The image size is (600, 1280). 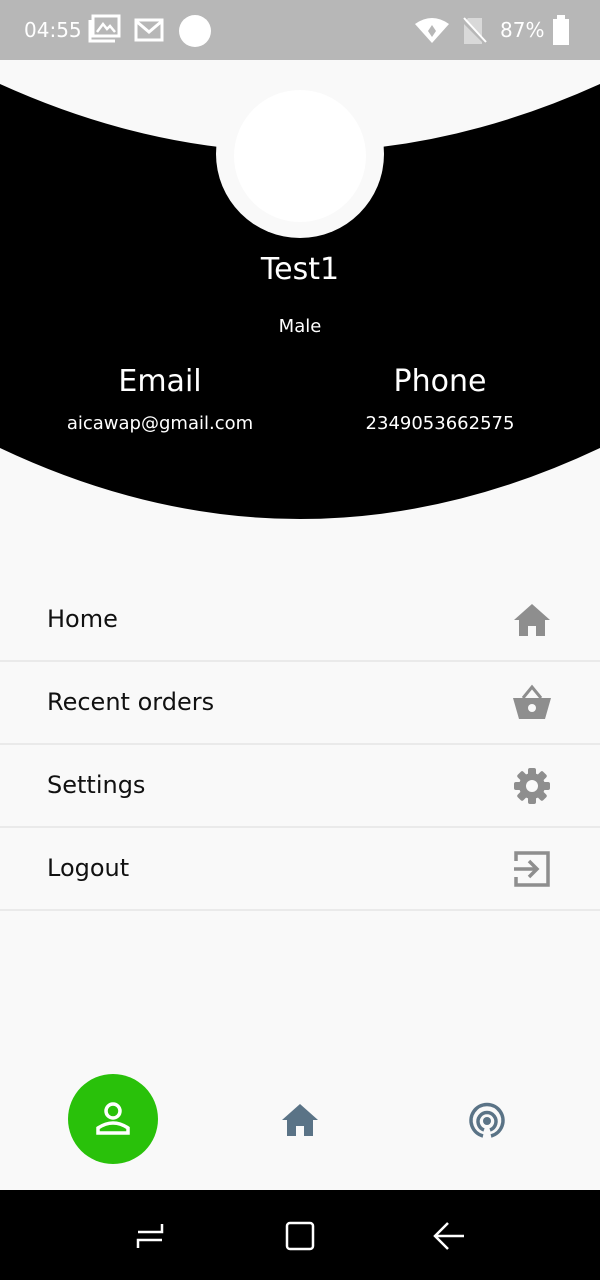 I want to click on status-bar: 04:55 87%, so click(x=300, y=30).